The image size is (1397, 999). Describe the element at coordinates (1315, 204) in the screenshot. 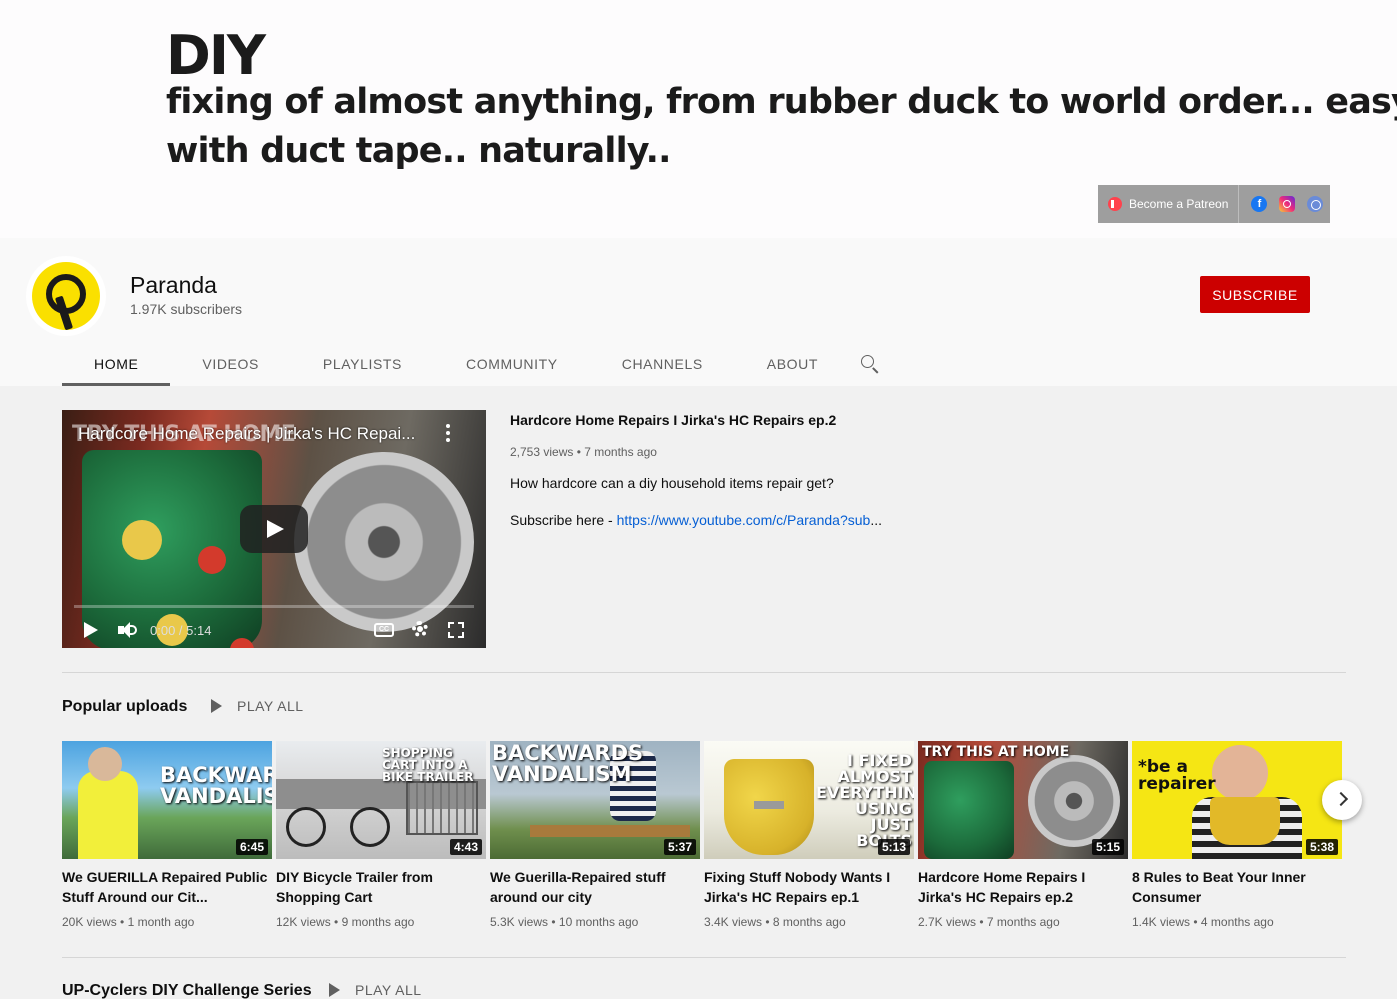

I see `website-icon` at that location.